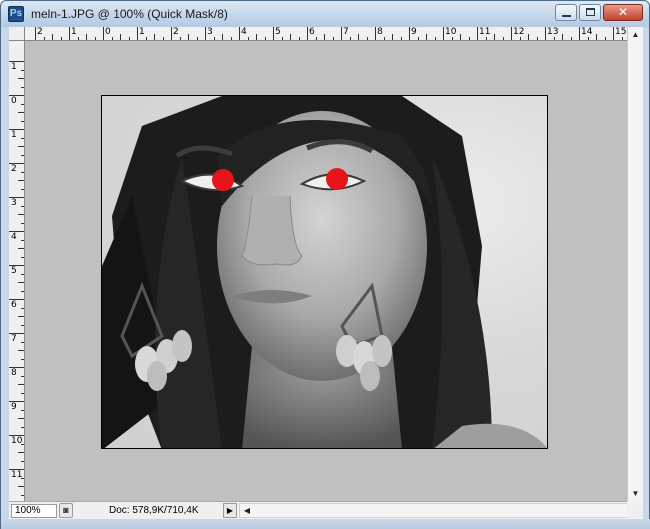  Describe the element at coordinates (16, 14) in the screenshot. I see `photoshop-icon: Ps` at that location.